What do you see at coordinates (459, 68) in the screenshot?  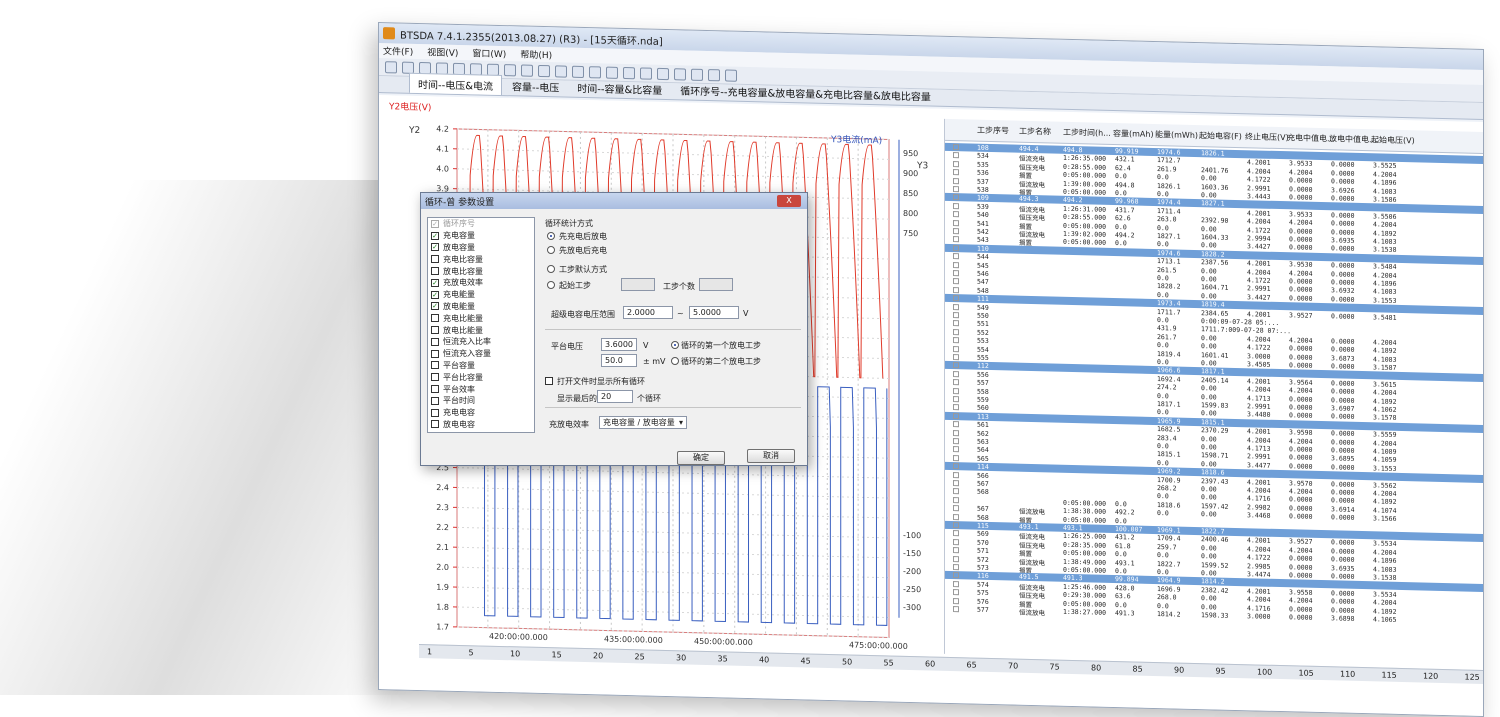 I see `grid-icon` at bounding box center [459, 68].